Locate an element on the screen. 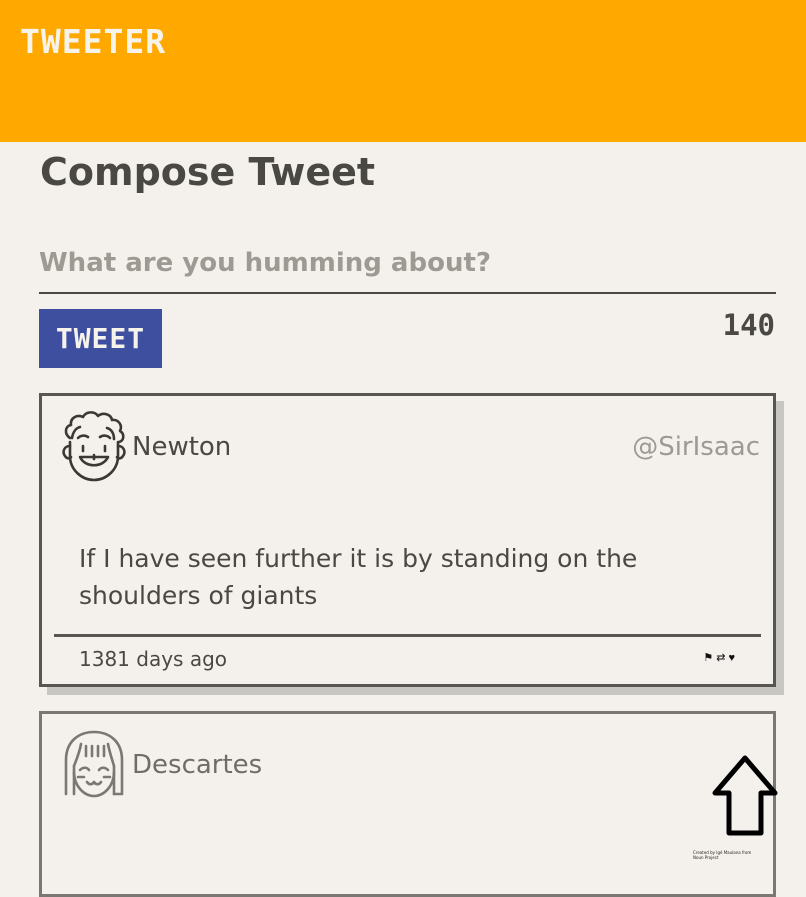 The width and height of the screenshot is (806, 897). tweet-submit-button: TWEET is located at coordinates (100, 338).